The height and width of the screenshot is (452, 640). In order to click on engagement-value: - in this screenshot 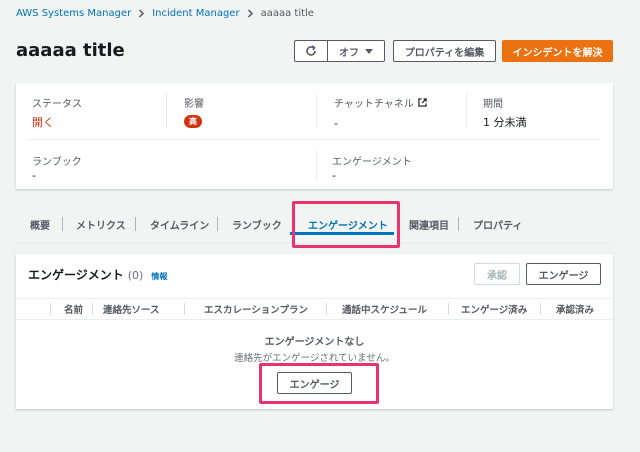, I will do `click(334, 175)`.